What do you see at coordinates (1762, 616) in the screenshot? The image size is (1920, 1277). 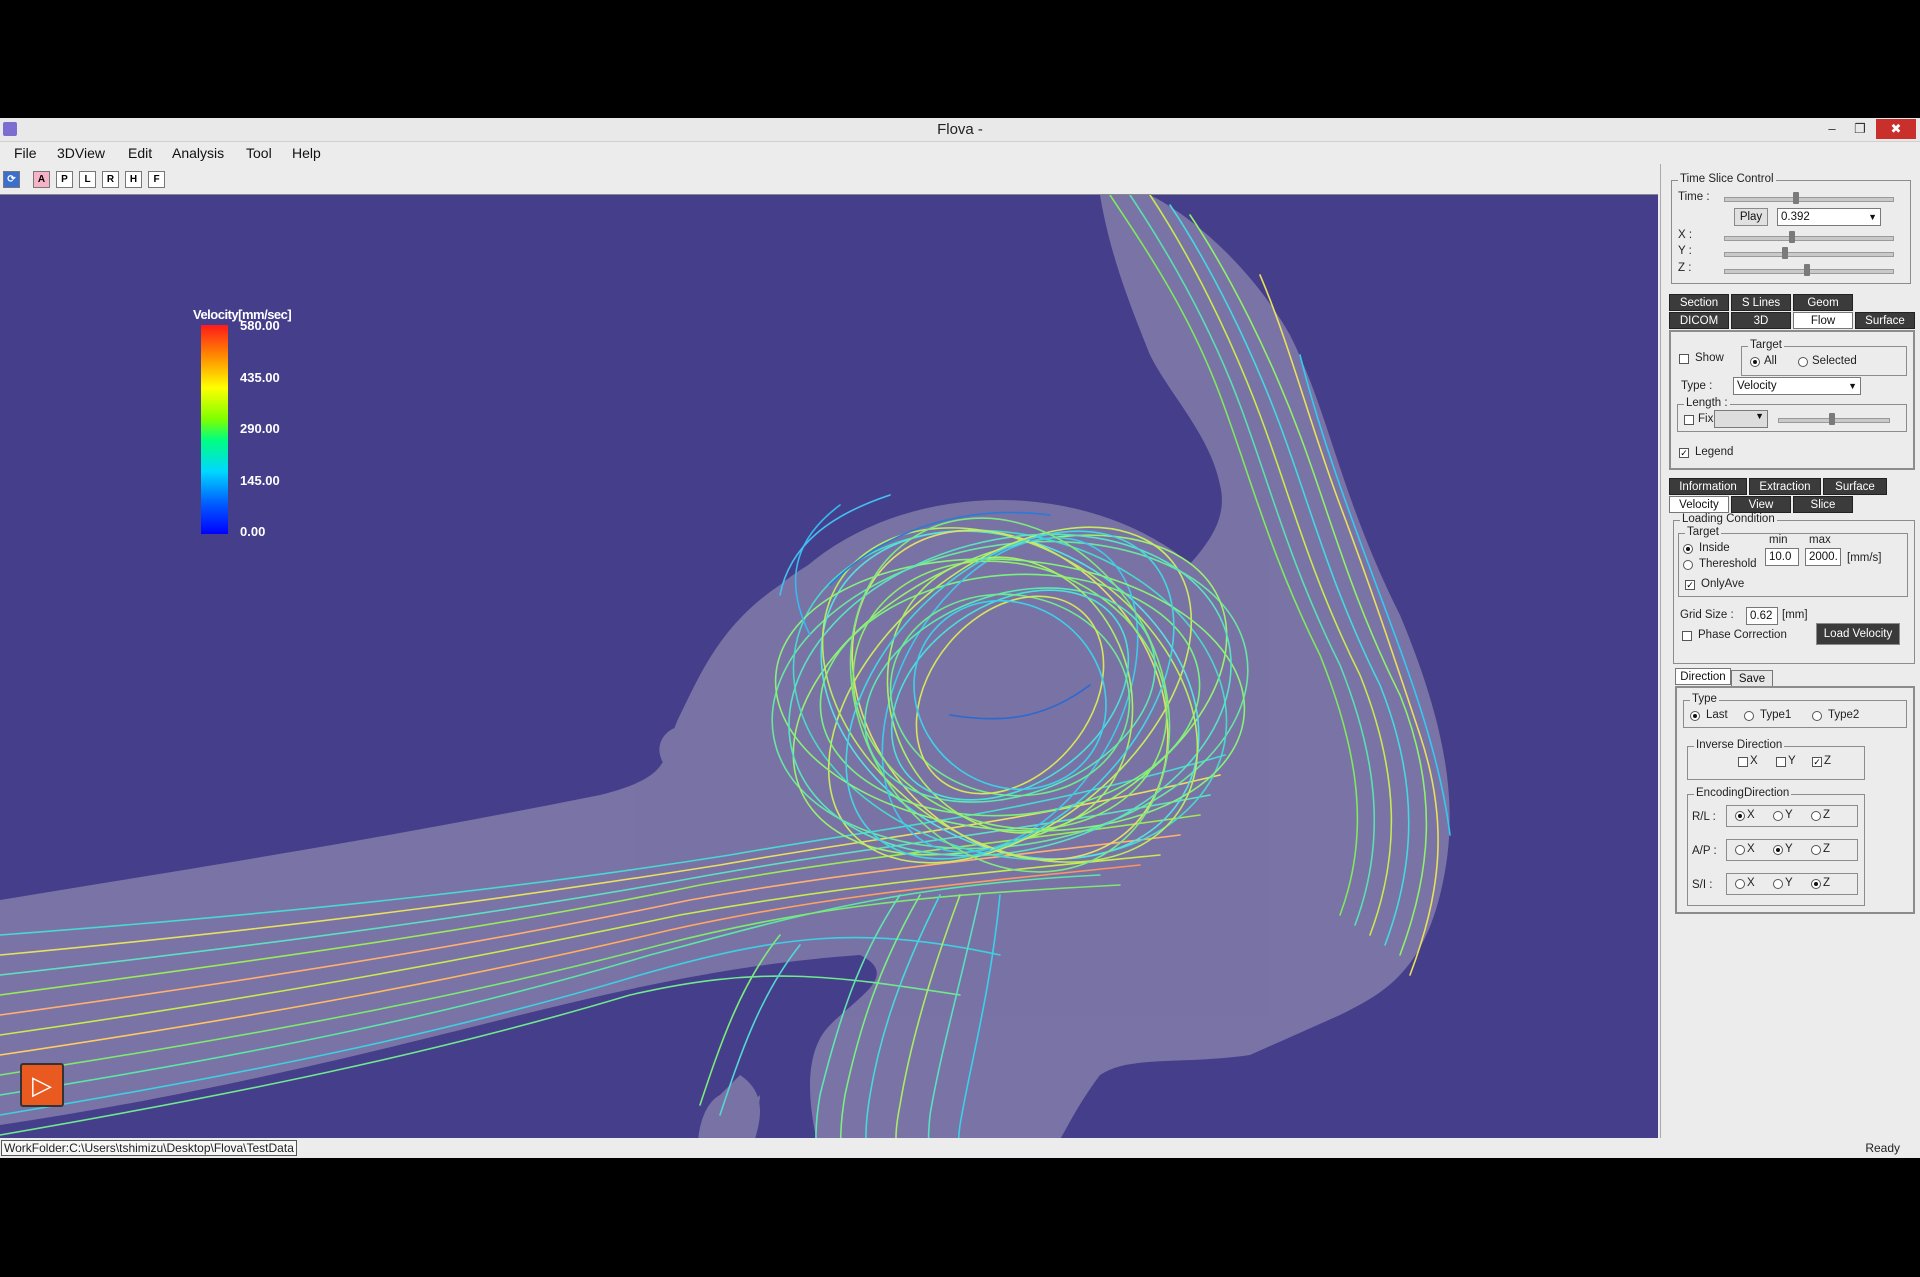 I see `grid-size-input: 0.62` at bounding box center [1762, 616].